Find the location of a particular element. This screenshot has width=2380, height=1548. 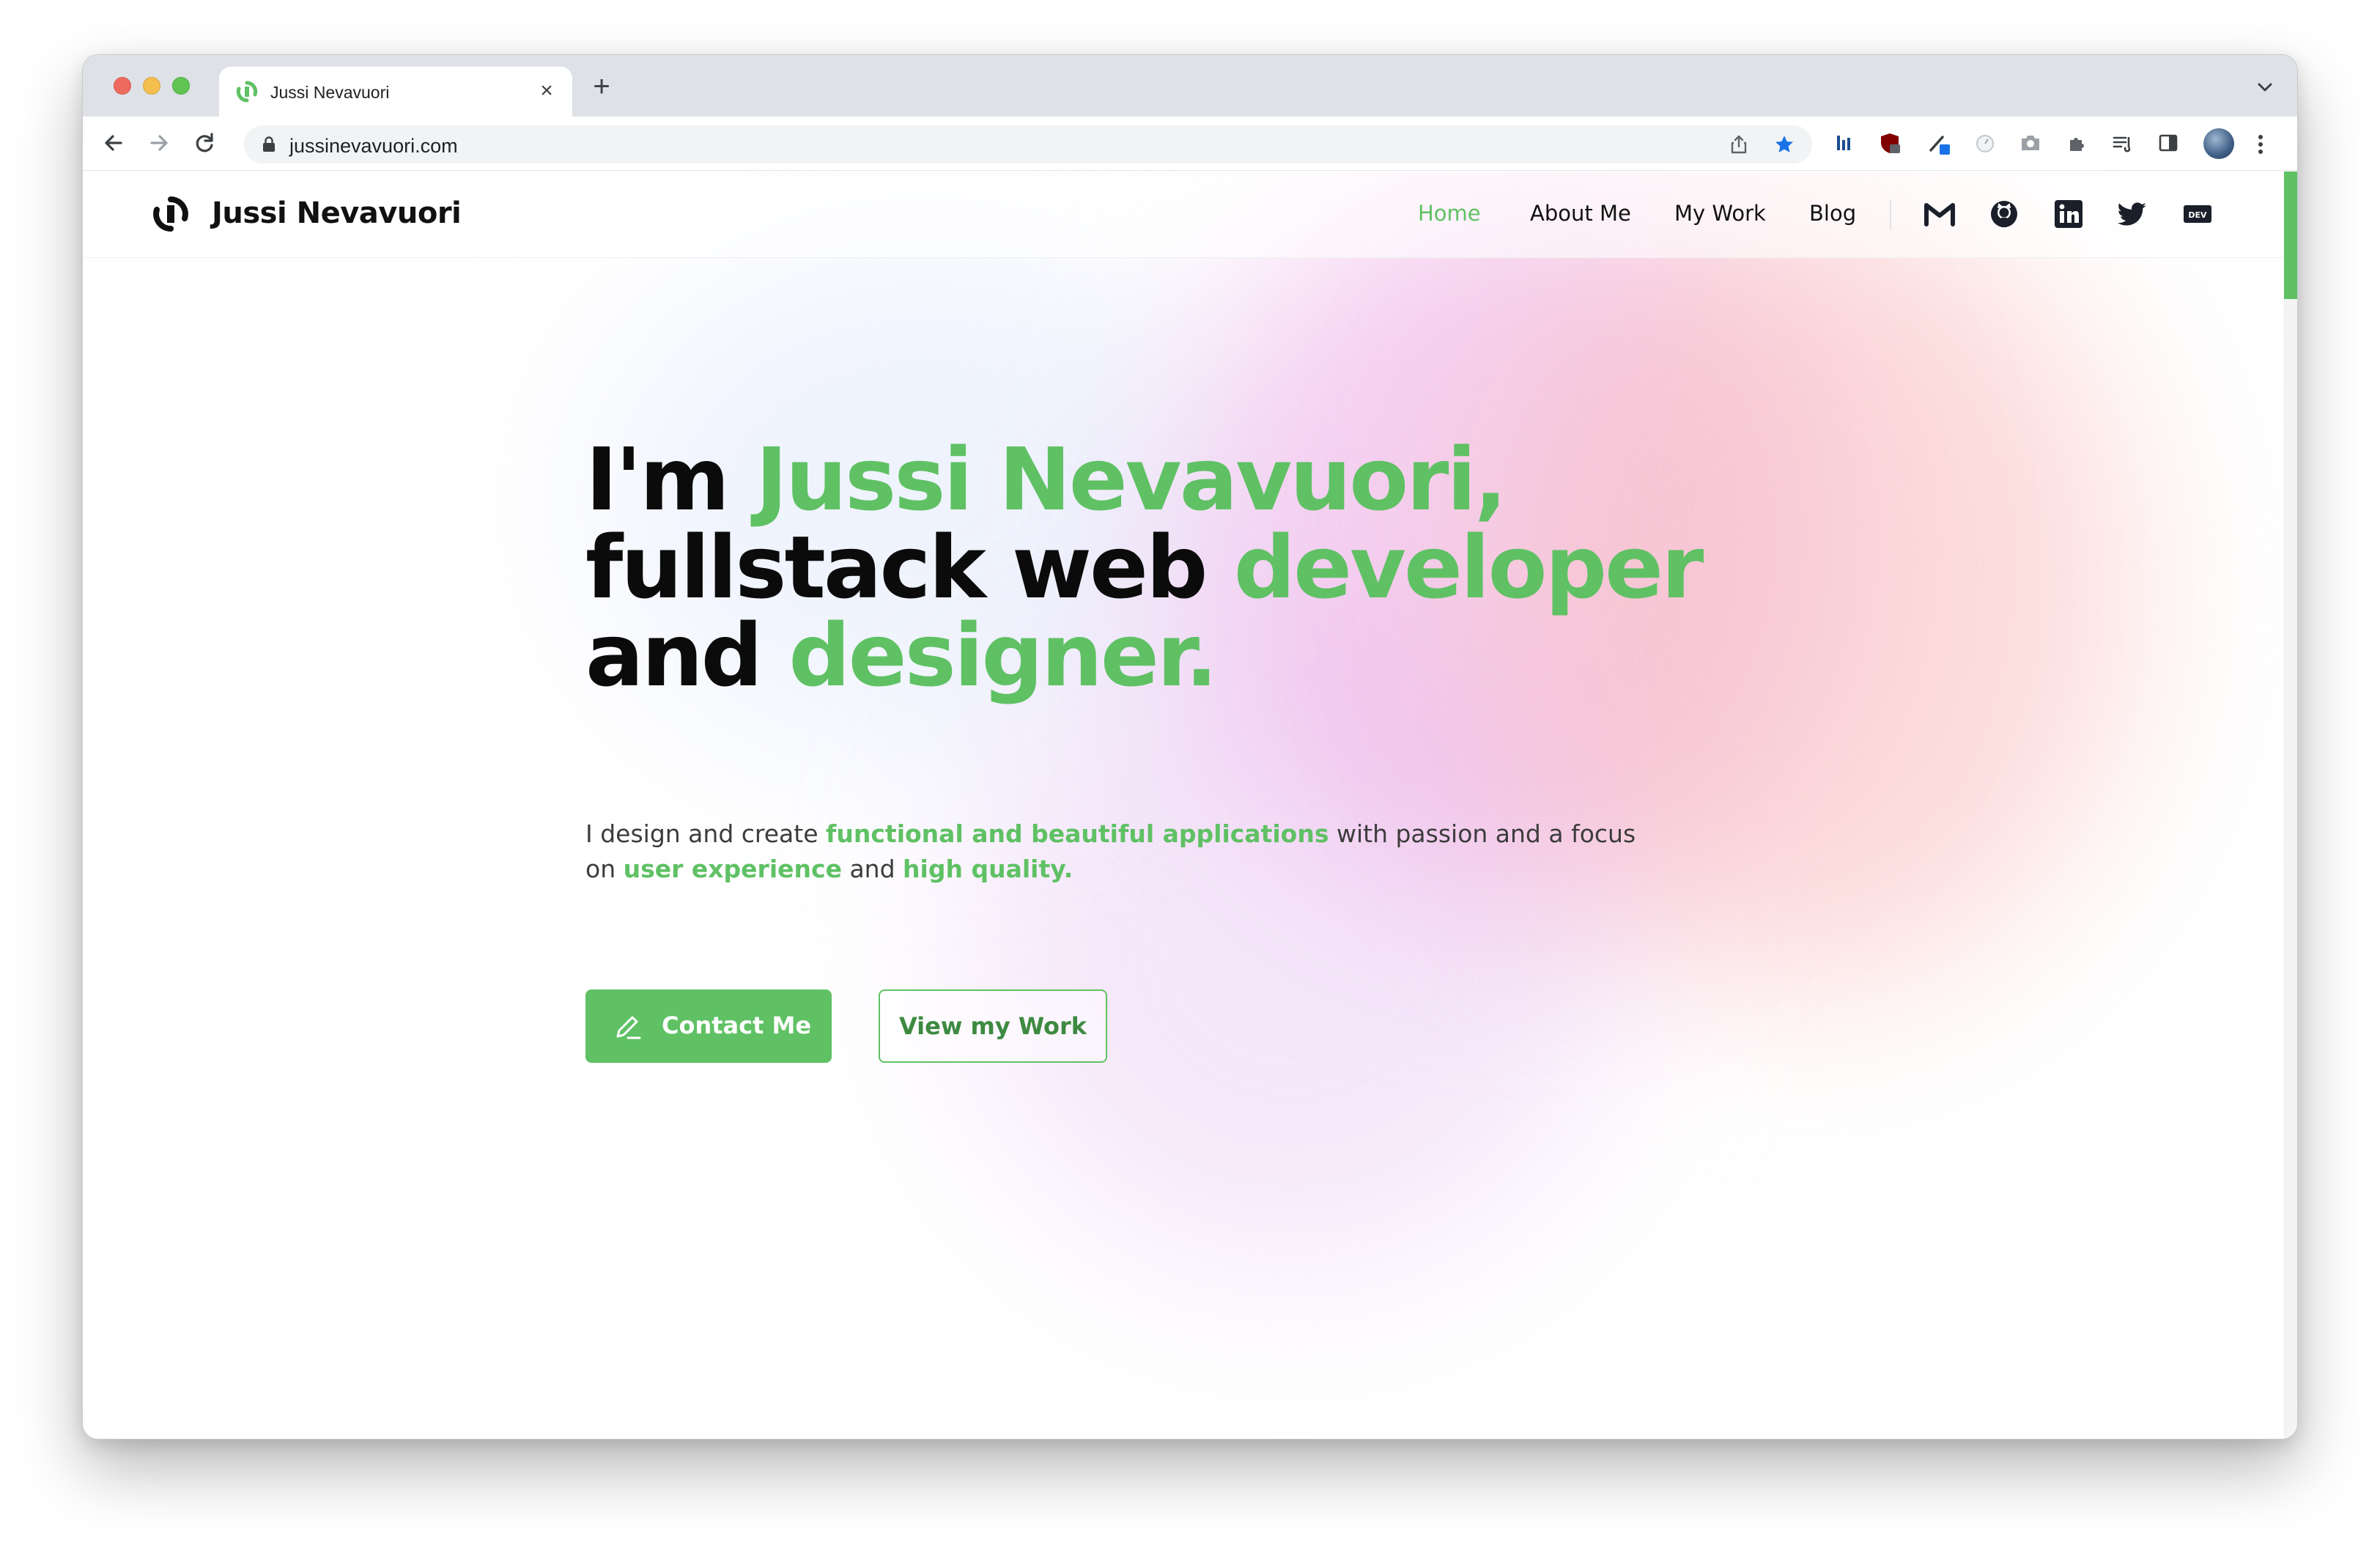

github-icon is located at coordinates (2004, 214).